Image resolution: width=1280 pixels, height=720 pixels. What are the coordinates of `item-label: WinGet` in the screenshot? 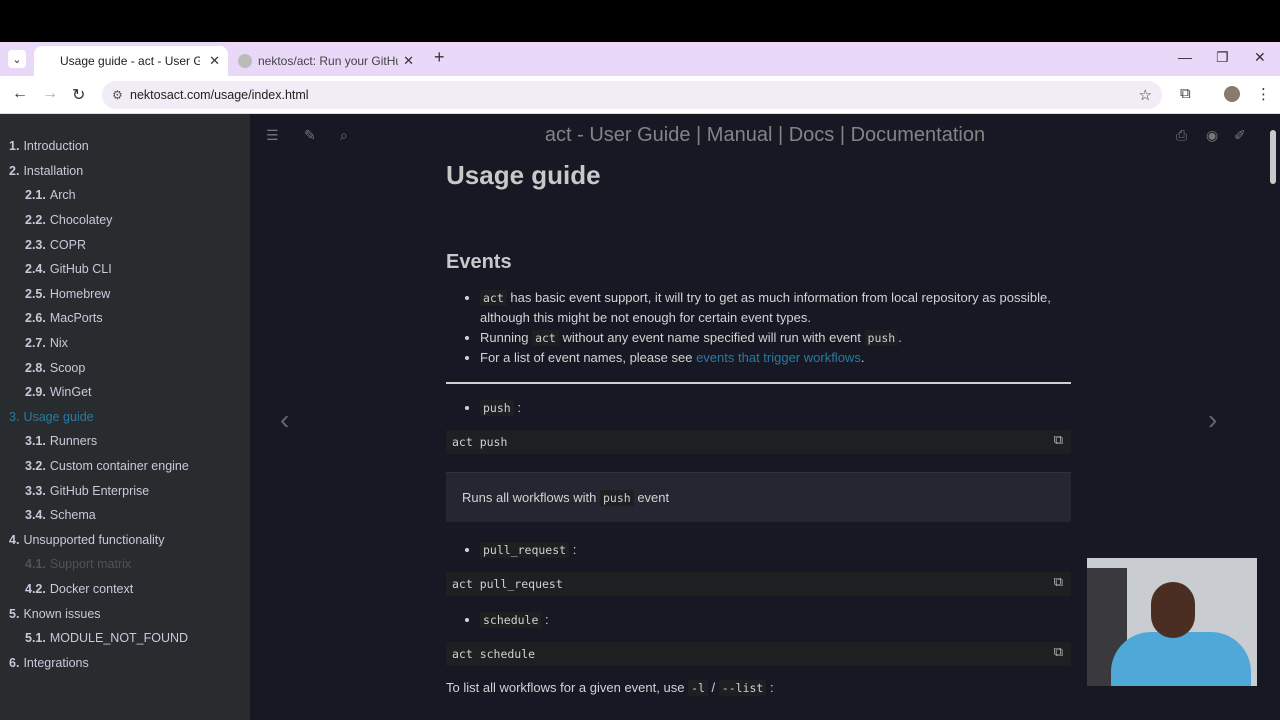 It's located at (70, 392).